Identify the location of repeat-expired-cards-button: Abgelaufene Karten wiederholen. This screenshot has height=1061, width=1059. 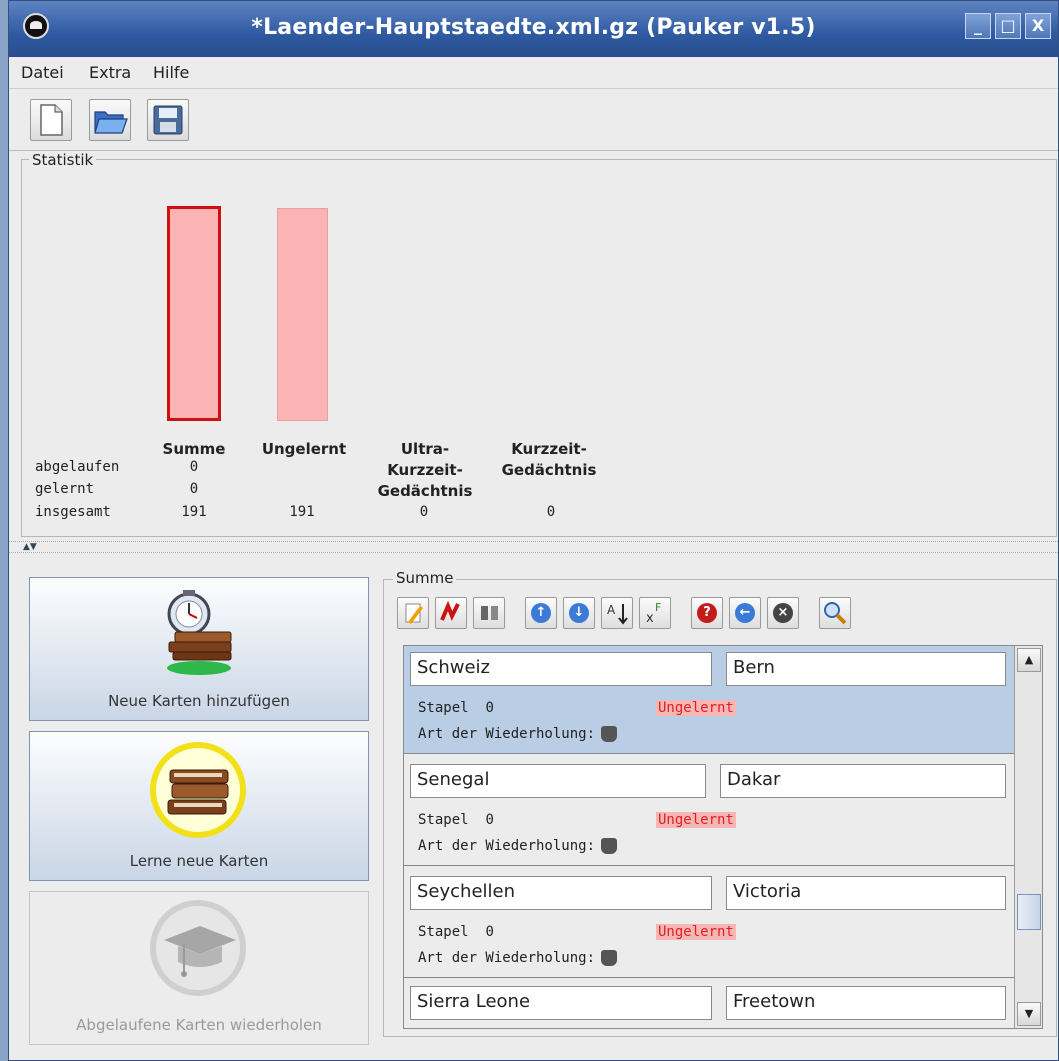
(199, 968).